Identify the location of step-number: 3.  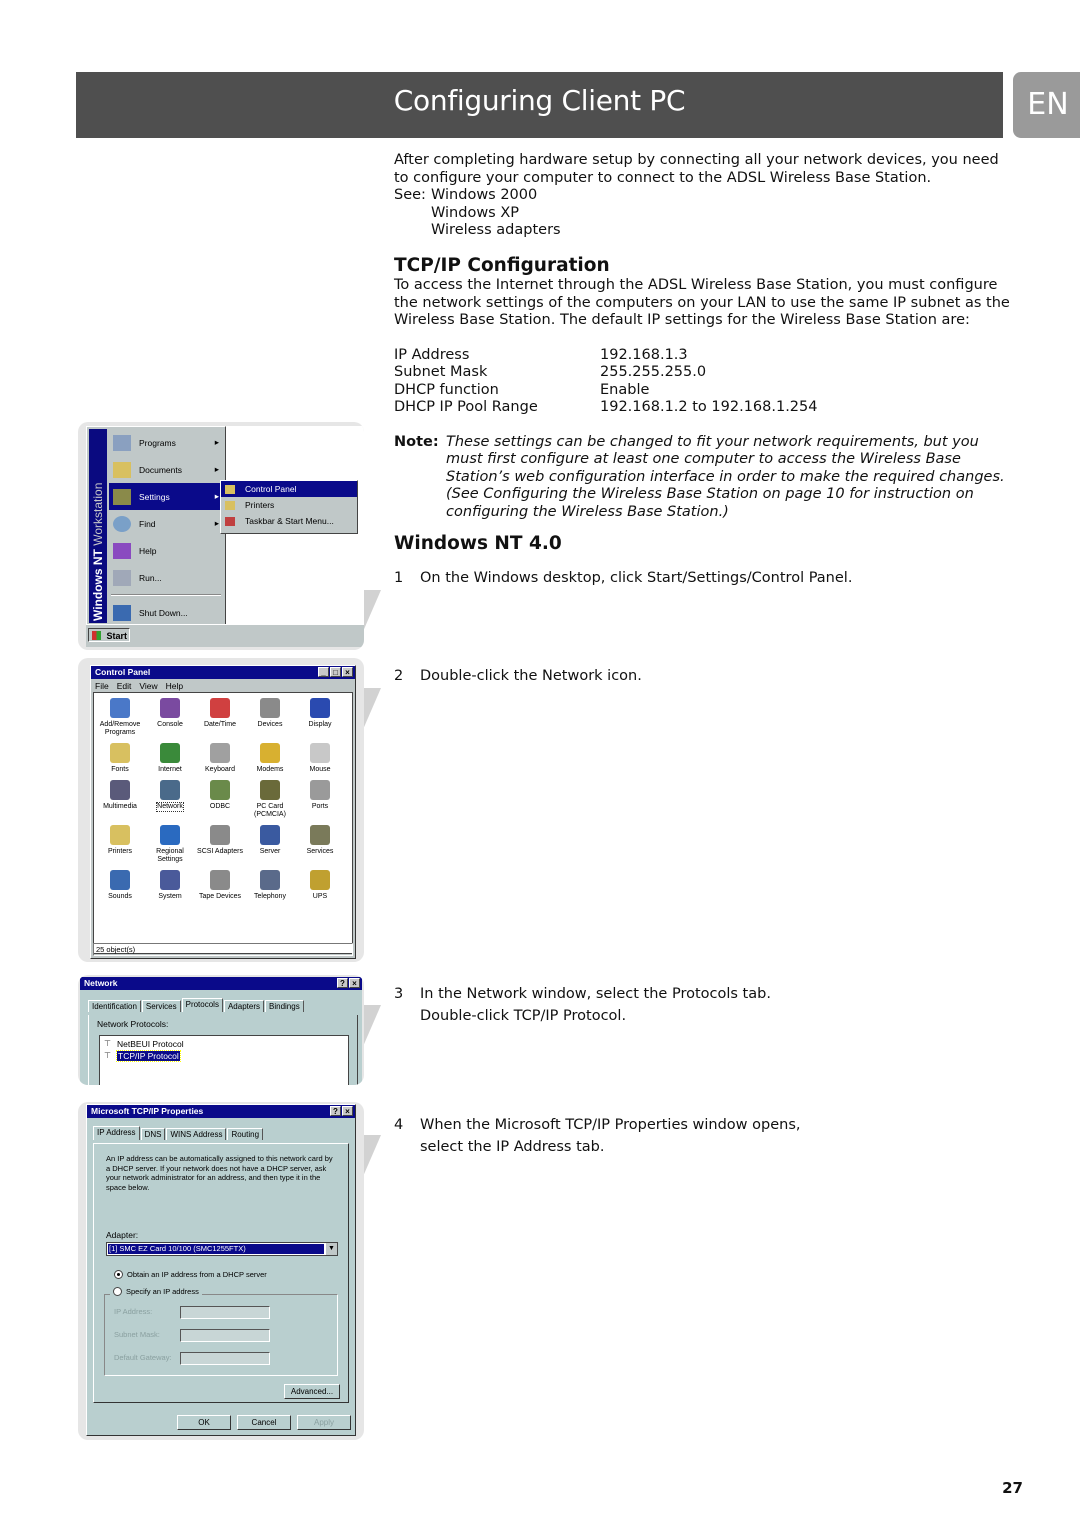
(399, 994).